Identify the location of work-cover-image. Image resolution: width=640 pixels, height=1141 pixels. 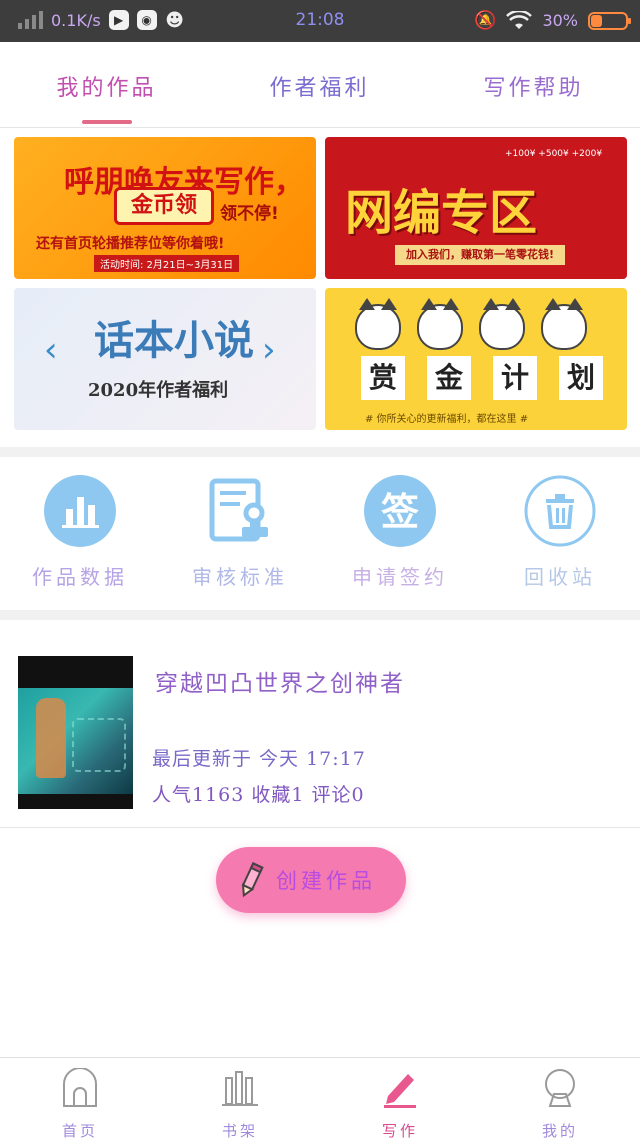
(75, 732).